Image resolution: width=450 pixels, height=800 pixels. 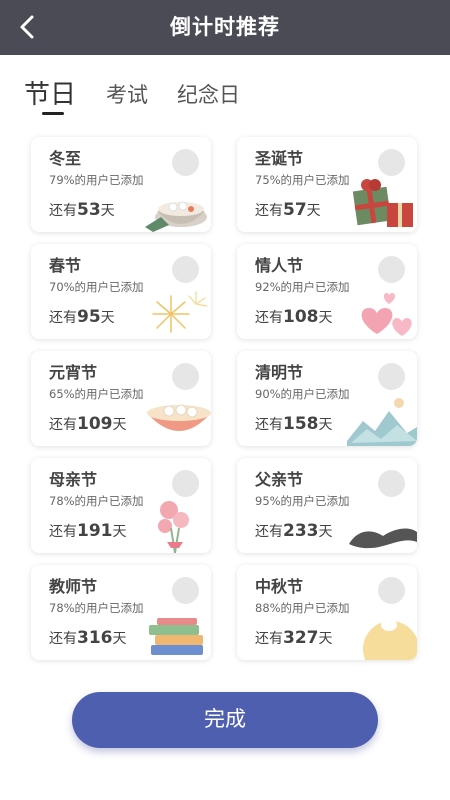 I want to click on tab-indicator, so click(x=53, y=113).